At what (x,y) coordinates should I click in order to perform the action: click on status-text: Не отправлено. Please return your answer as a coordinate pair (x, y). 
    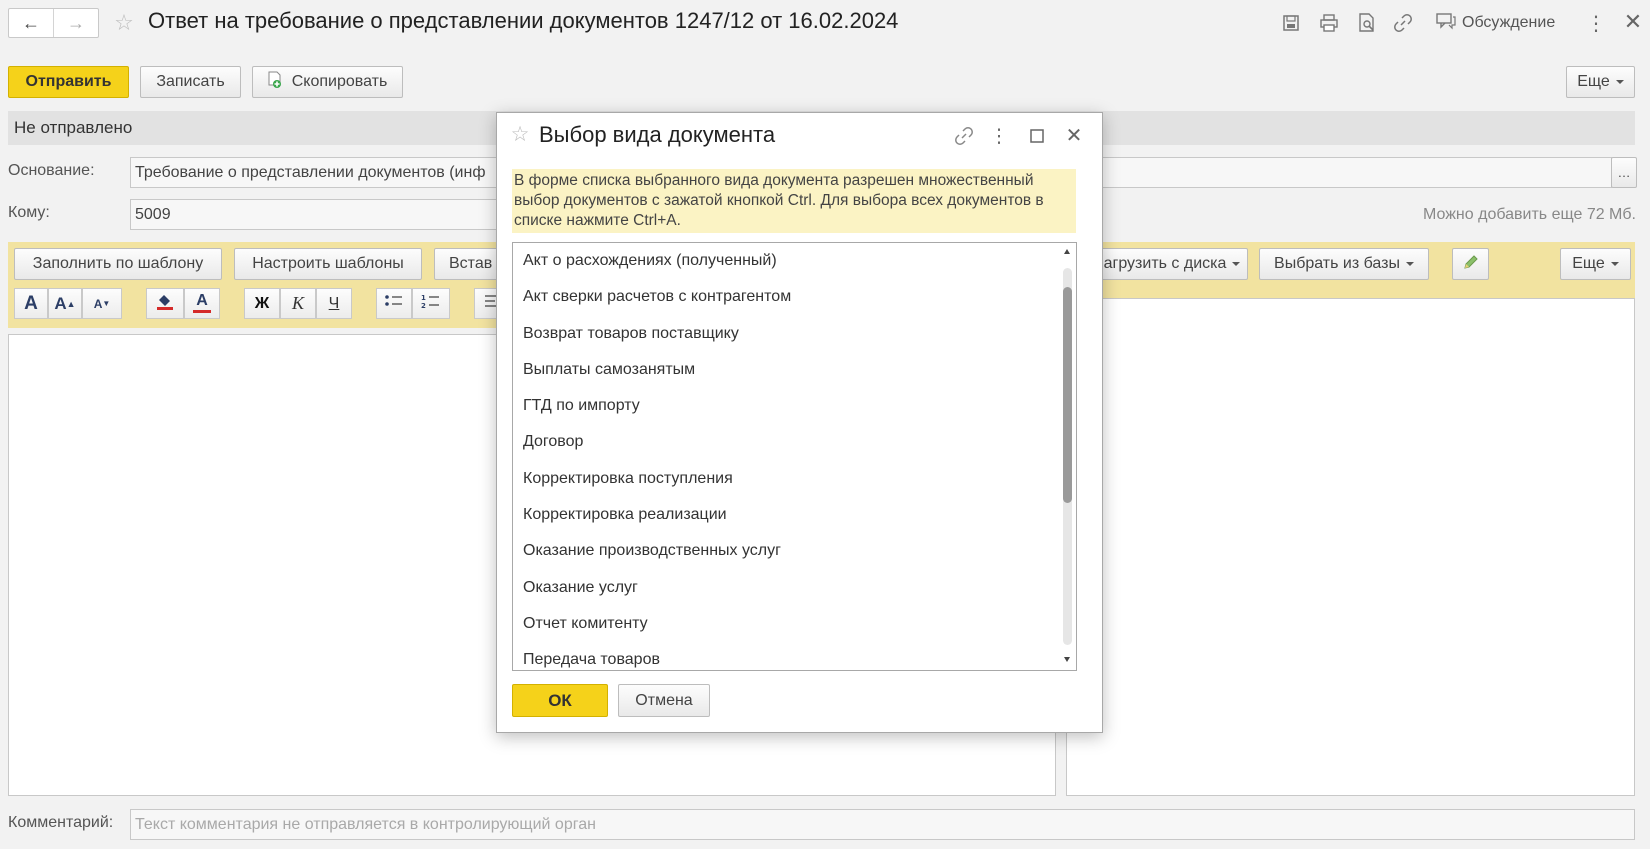
    Looking at the image, I should click on (73, 127).